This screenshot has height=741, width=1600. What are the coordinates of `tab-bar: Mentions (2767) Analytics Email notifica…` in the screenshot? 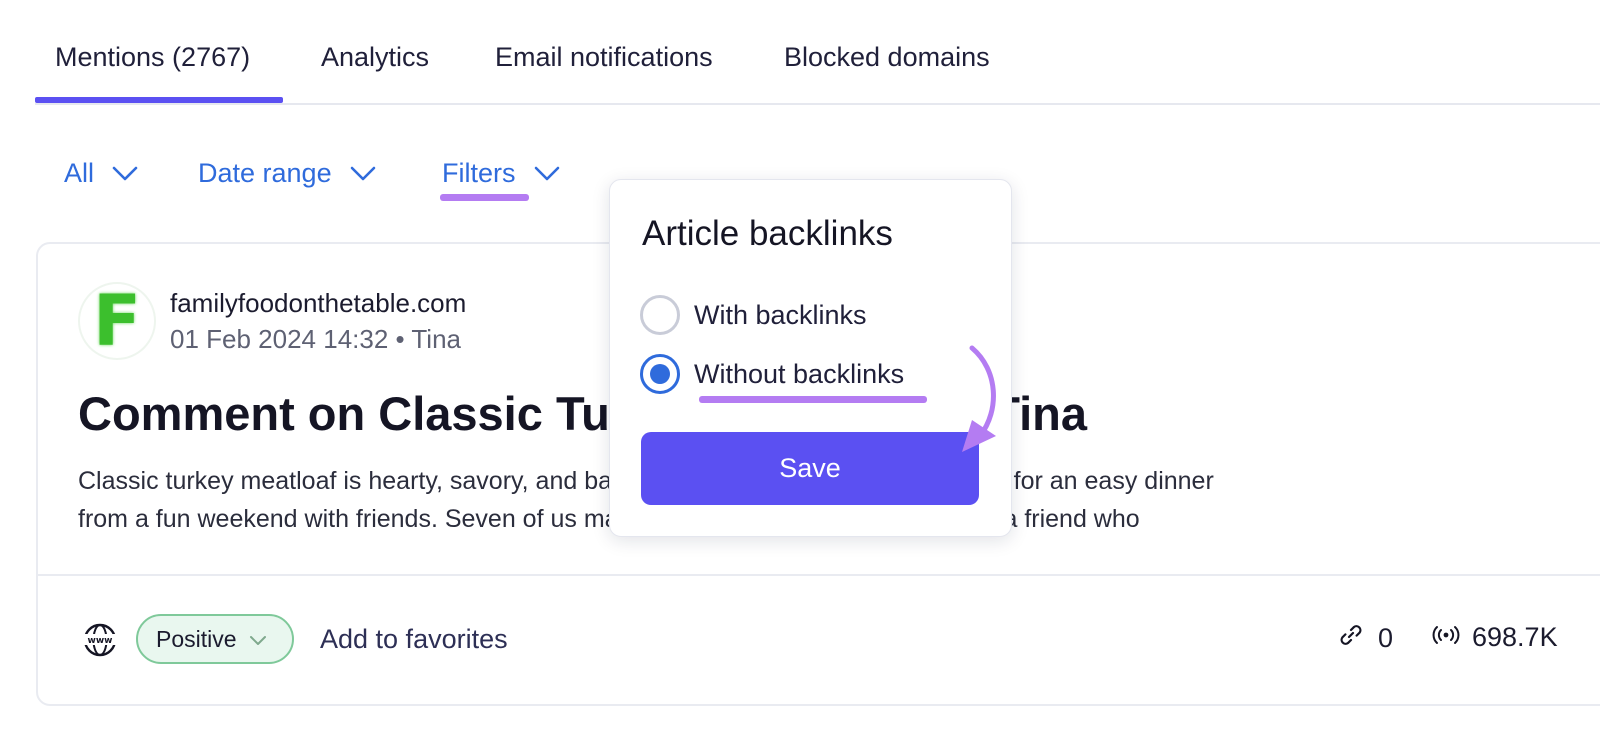 It's located at (817, 52).